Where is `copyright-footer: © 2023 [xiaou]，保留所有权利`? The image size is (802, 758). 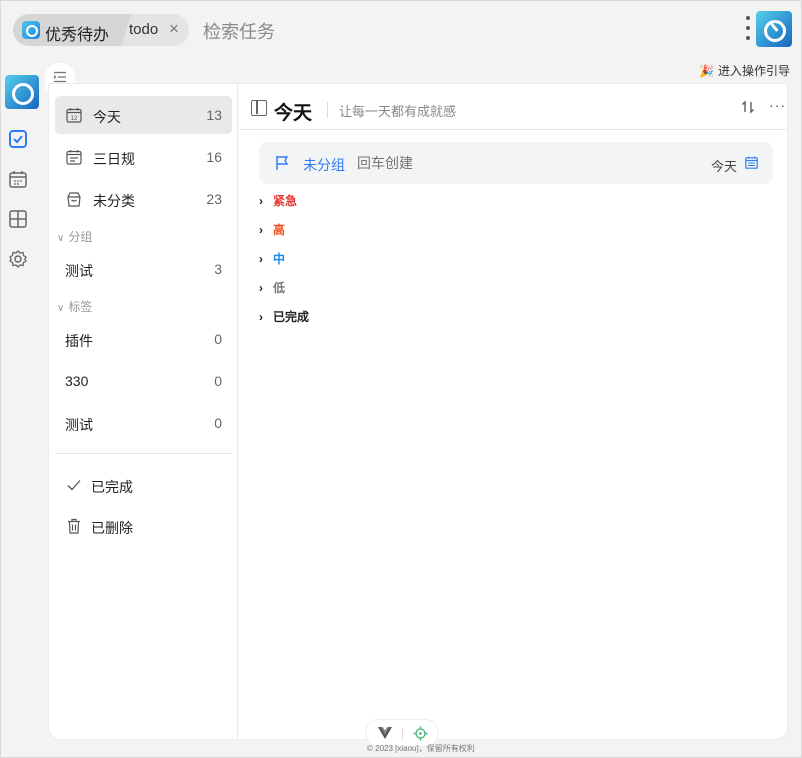 copyright-footer: © 2023 [xiaou]，保留所有权利 is located at coordinates (421, 748).